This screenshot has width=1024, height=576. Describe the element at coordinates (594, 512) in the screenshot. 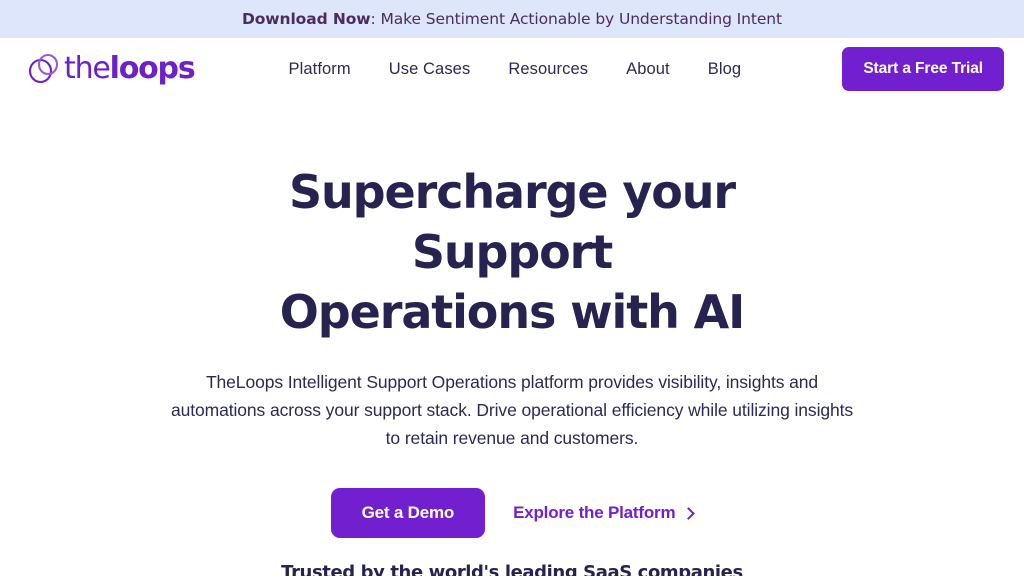

I see `explore-the-platform-label: Explore the Platform` at that location.